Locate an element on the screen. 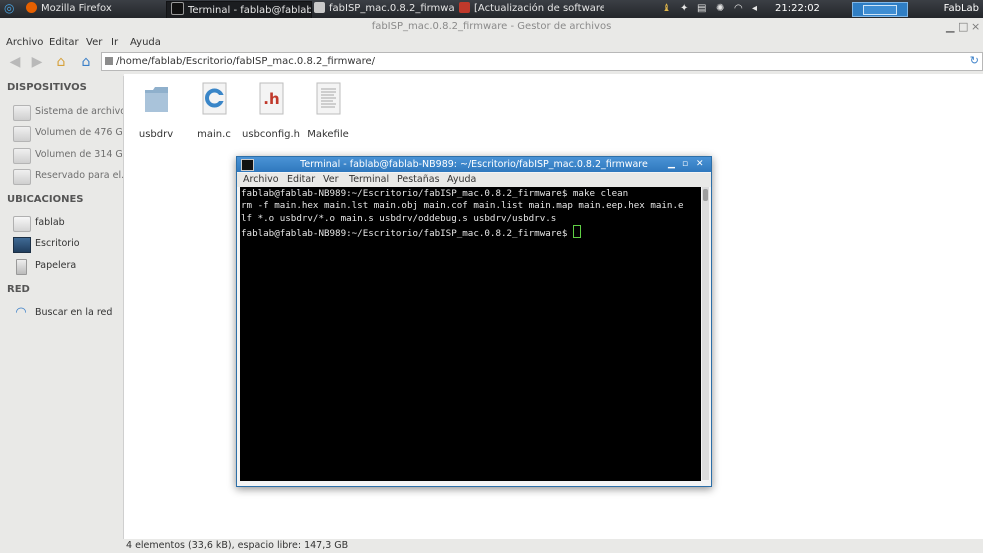 The width and height of the screenshot is (983, 553). sidebar-item-volume-314: Volumen de 314 GB is located at coordinates (68, 156).